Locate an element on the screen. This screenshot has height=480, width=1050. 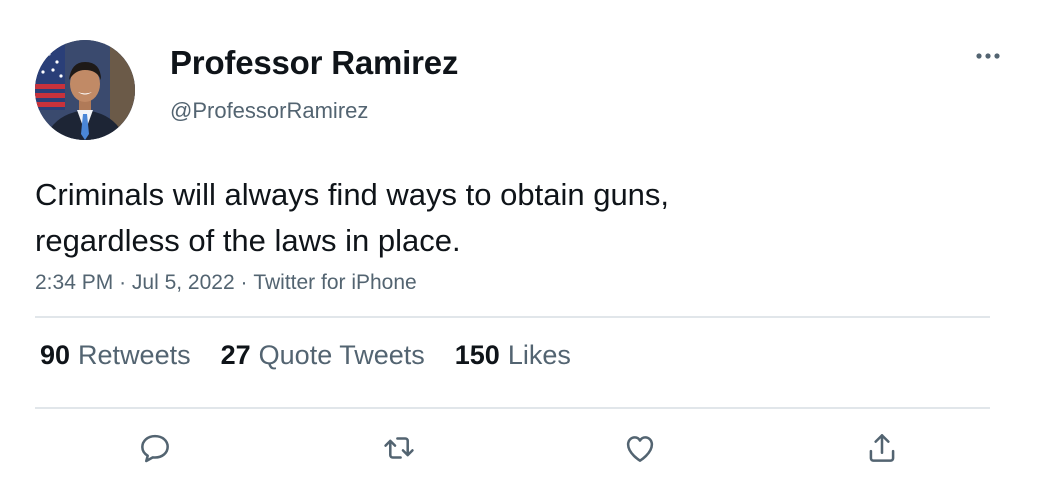
tweet-stats: 90 Retweets 27 Quote Tweets 150 Likes is located at coordinates (305, 355).